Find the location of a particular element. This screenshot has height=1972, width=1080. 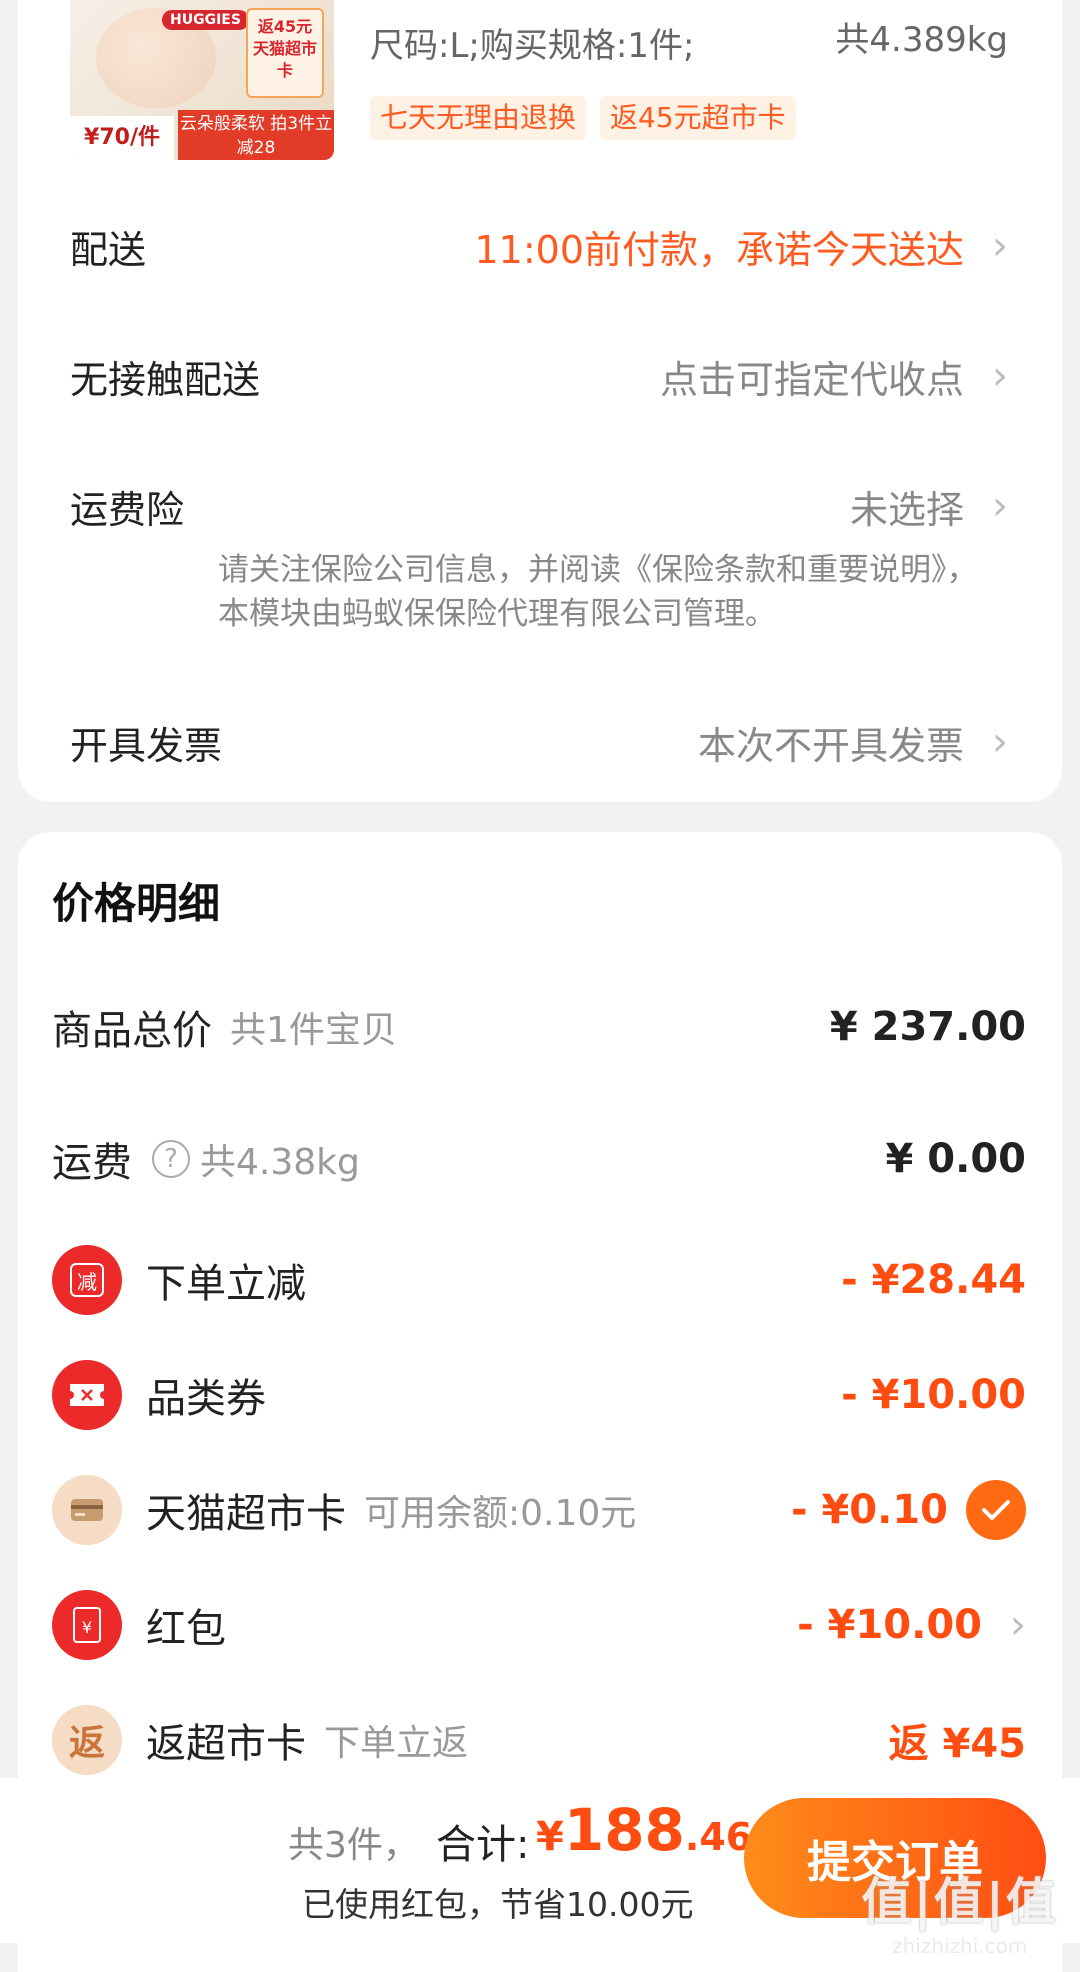

order-discount-amount: - ¥28.44 is located at coordinates (933, 1280).